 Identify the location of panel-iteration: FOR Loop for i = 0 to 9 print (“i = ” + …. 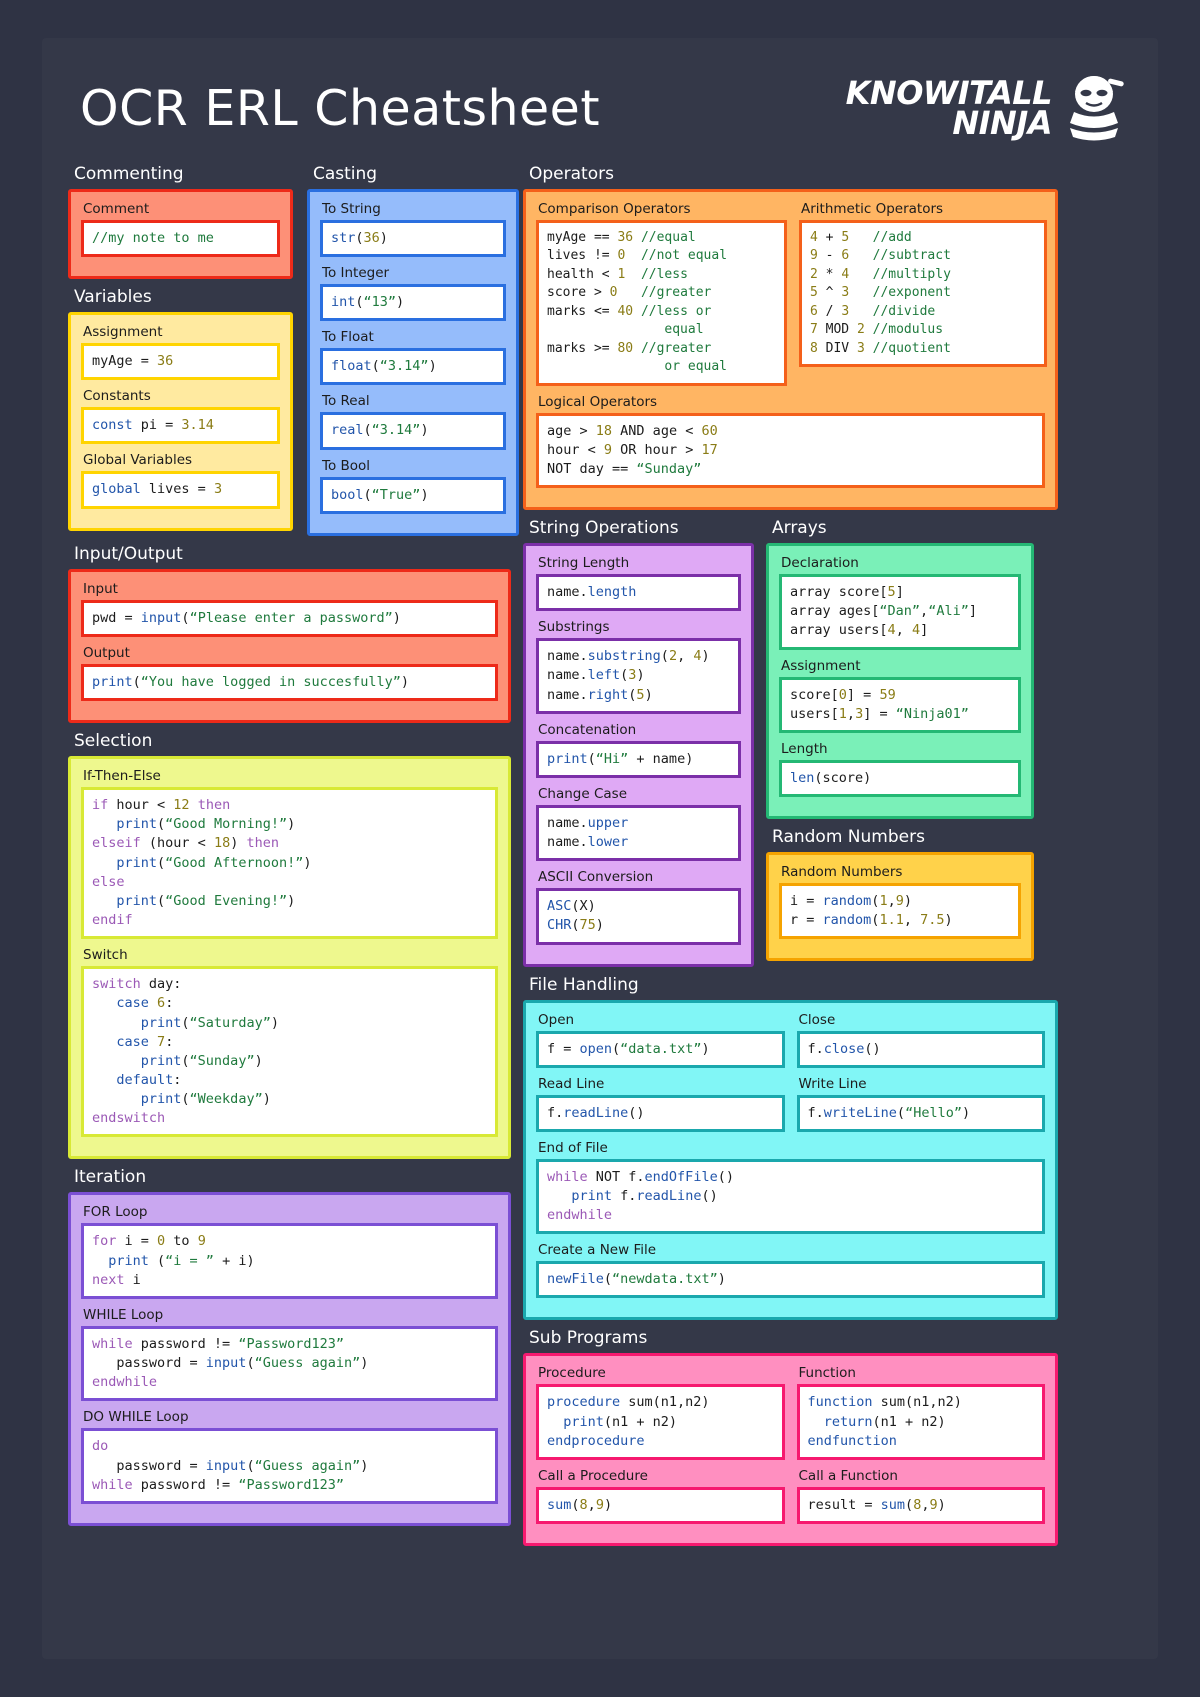
(289, 1359).